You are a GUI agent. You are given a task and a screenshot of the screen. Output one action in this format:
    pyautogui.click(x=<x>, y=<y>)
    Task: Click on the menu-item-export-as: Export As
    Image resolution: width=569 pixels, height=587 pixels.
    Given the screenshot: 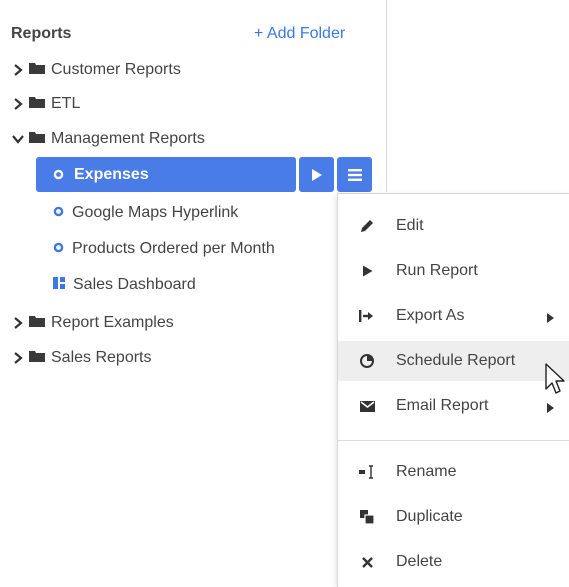 What is the action you would take?
    pyautogui.click(x=453, y=316)
    